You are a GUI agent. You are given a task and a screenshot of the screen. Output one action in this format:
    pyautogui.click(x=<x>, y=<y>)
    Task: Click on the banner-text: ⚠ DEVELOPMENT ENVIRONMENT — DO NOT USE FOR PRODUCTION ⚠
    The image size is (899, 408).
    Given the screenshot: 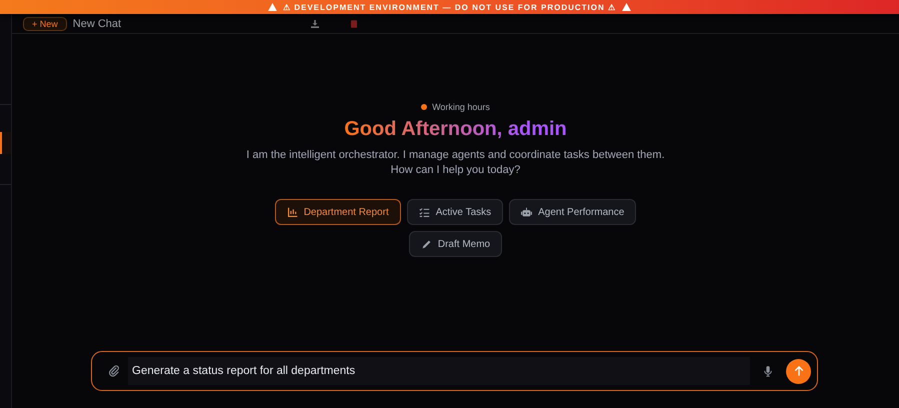 What is the action you would take?
    pyautogui.click(x=449, y=7)
    